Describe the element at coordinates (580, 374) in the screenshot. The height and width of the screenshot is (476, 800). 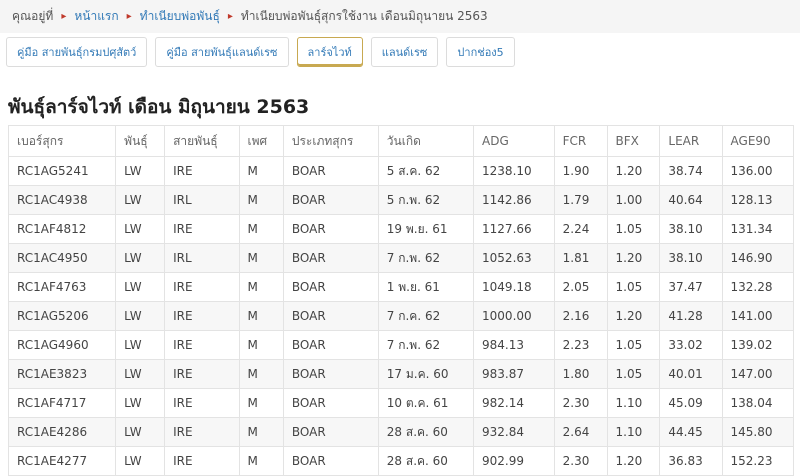
I see `cell-fcr: 1.80` at that location.